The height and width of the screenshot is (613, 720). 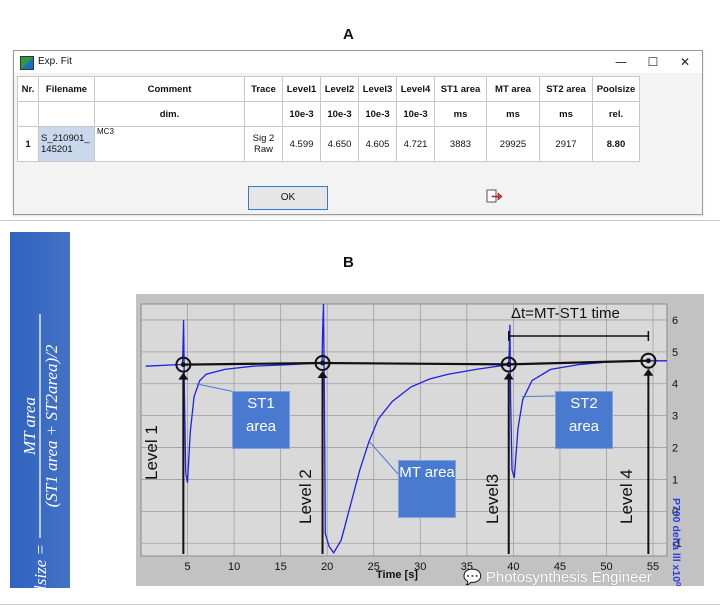 I want to click on column-header: Level2, so click(x=339, y=89).